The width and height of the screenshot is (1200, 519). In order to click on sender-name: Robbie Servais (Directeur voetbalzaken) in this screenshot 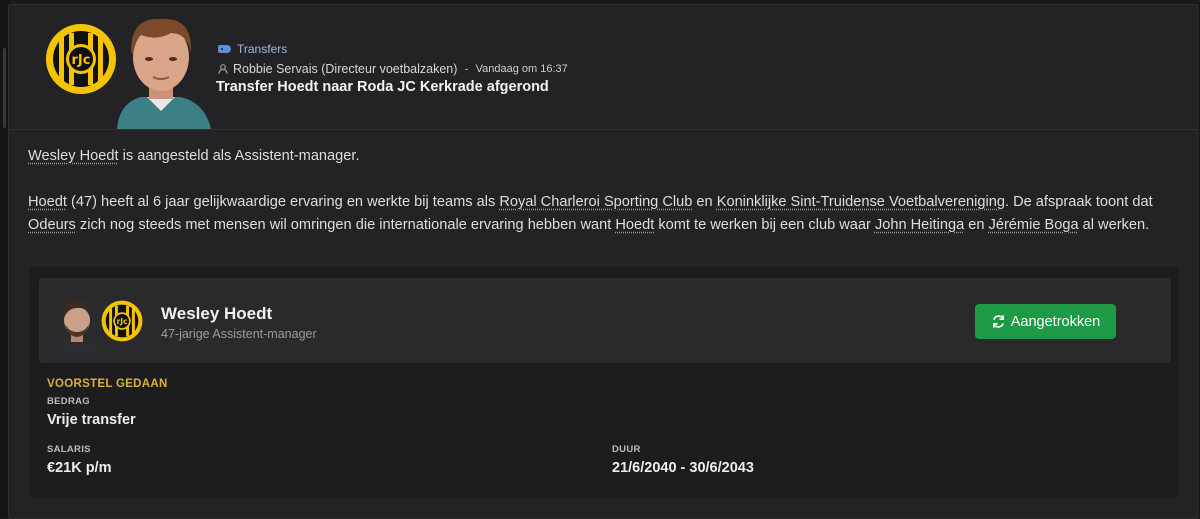, I will do `click(345, 69)`.